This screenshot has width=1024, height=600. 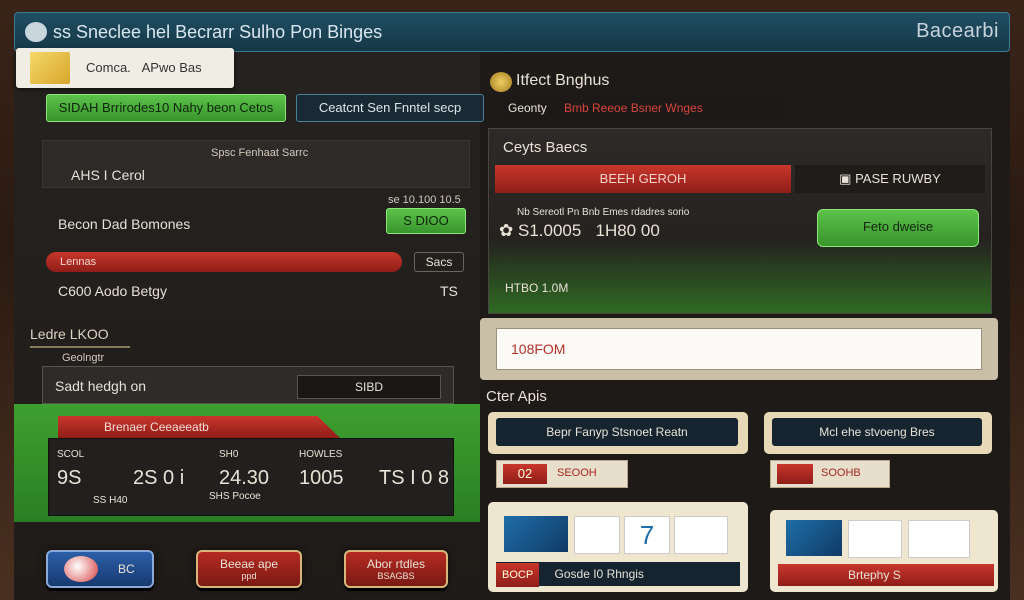 What do you see at coordinates (841, 473) in the screenshot?
I see `tag2-text: SOOHB` at bounding box center [841, 473].